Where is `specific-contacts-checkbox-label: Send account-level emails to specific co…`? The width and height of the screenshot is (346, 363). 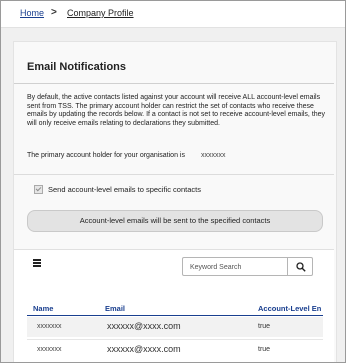
specific-contacts-checkbox-label: Send account-level emails to specific co… is located at coordinates (124, 189).